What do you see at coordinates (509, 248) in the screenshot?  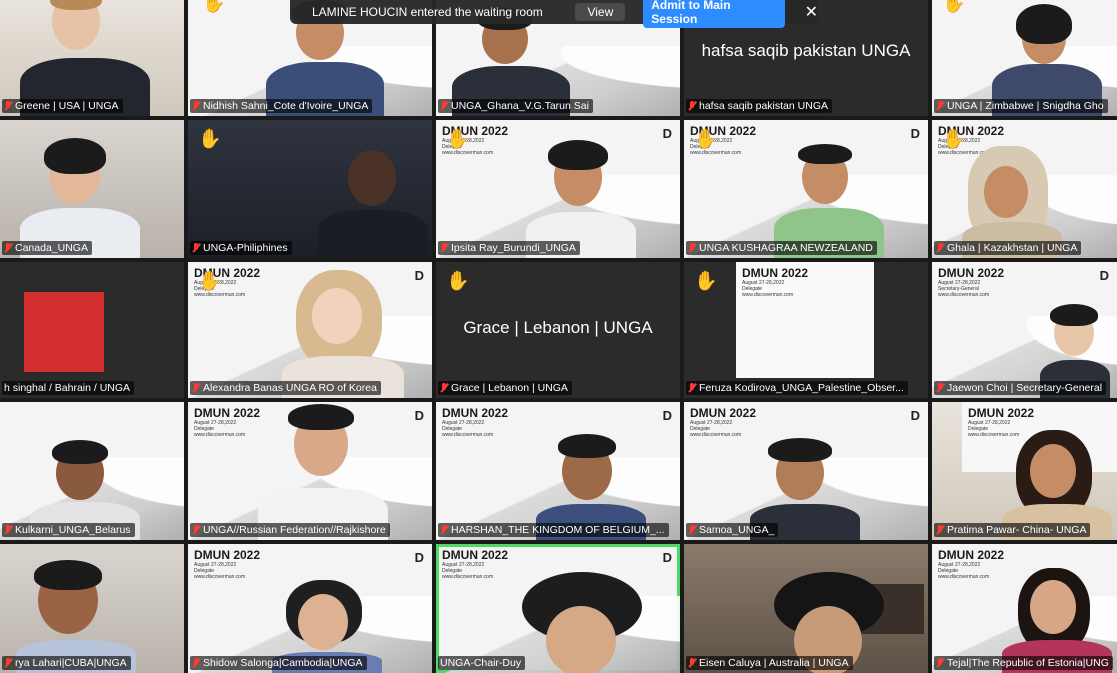 I see `participant-name-label: Ipsita Ray_Burundi_UNGA` at bounding box center [509, 248].